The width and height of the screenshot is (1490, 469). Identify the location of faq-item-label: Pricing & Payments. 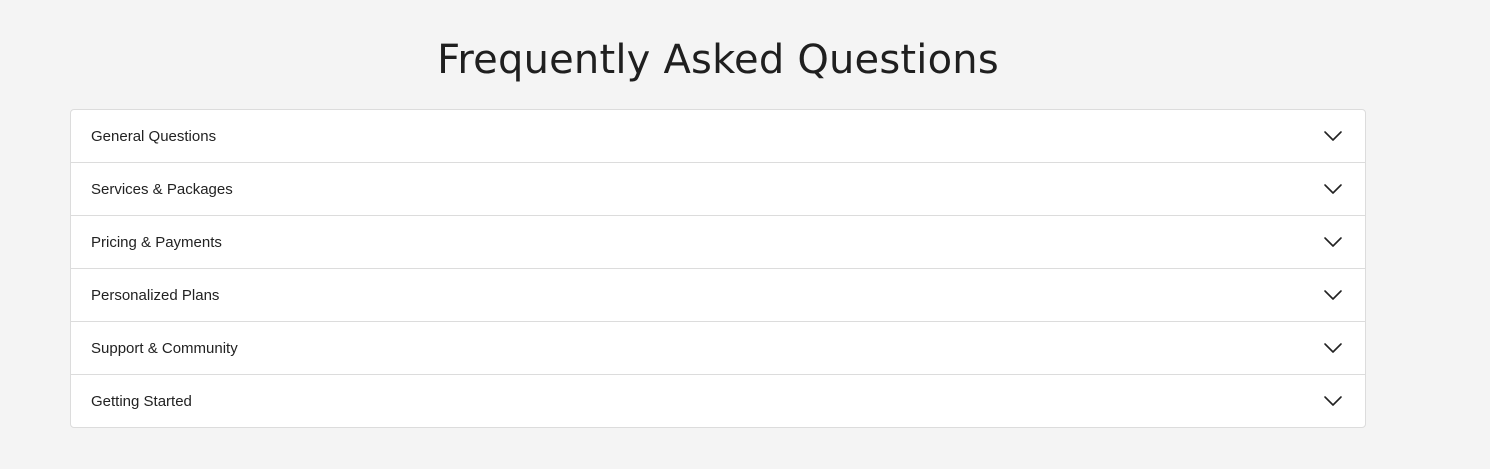
(156, 242).